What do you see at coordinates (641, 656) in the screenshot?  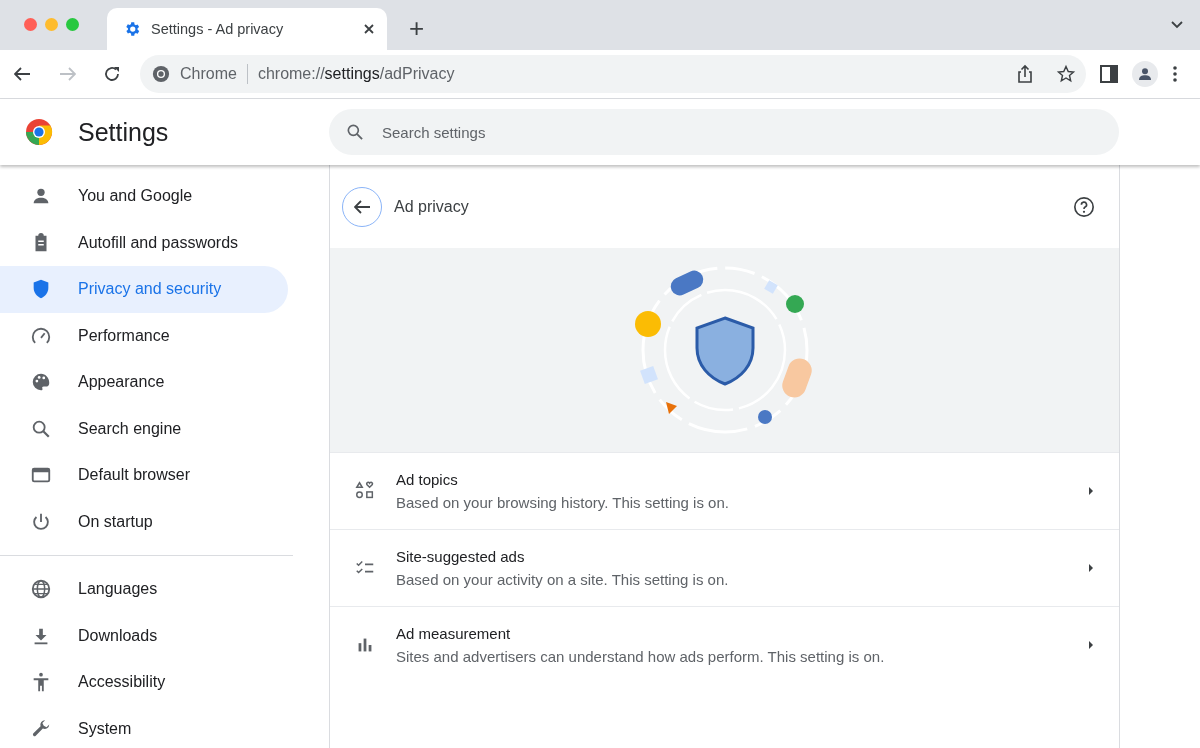 I see `row-description: Sites and advertisers can understand how ads perform. This setting is on.` at bounding box center [641, 656].